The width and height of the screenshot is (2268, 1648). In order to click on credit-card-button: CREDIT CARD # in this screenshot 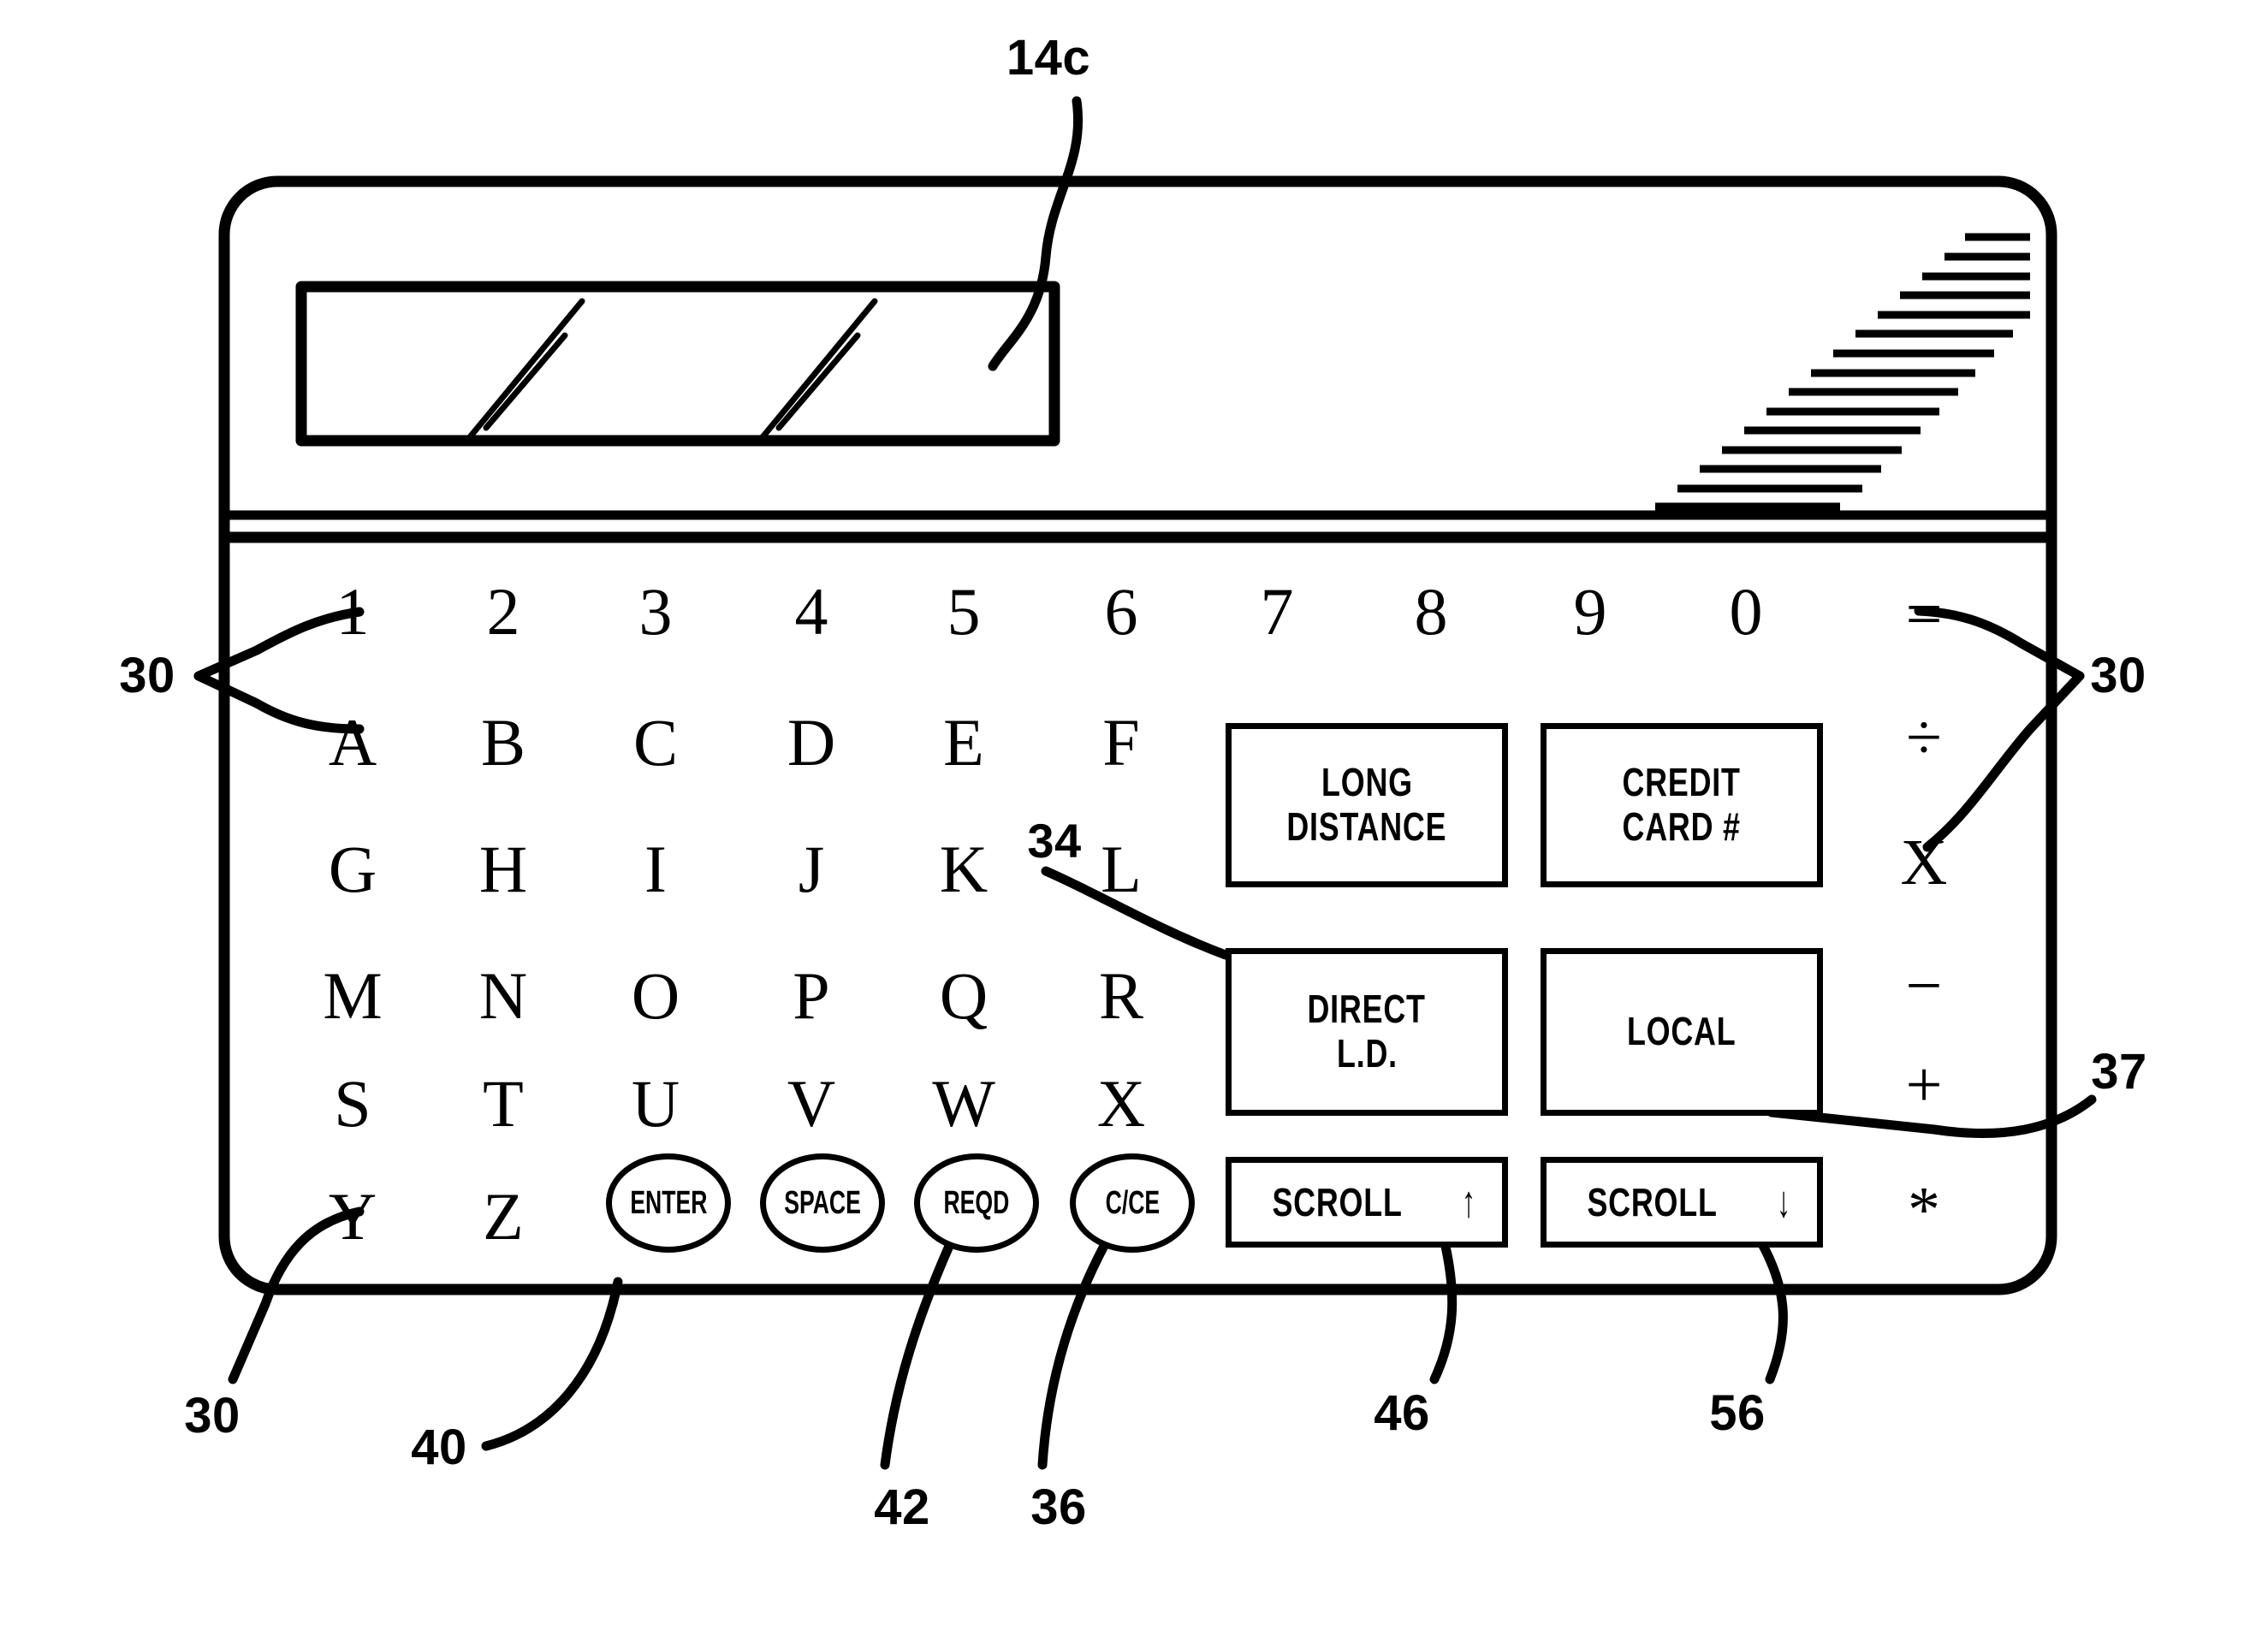, I will do `click(1682, 805)`.